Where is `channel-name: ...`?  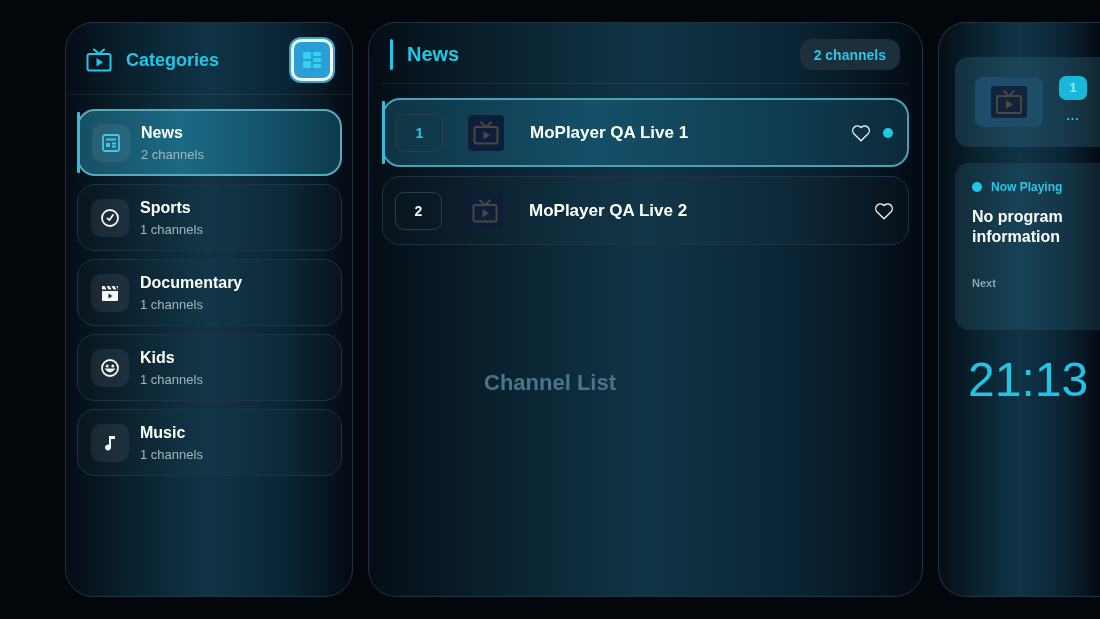
channel-name: ... is located at coordinates (1073, 115).